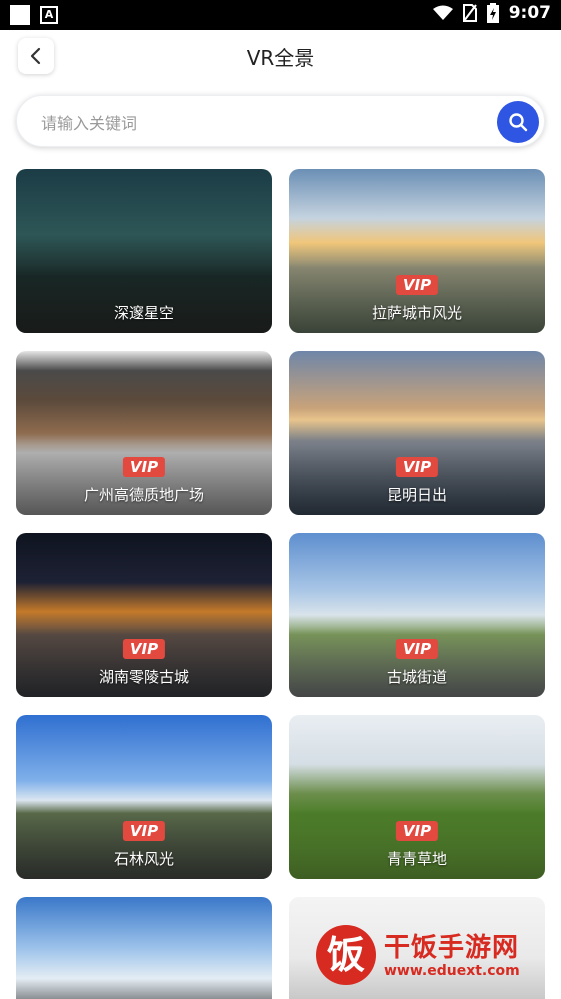 Image resolution: width=561 pixels, height=999 pixels. What do you see at coordinates (261, 123) in the screenshot?
I see `search-input` at bounding box center [261, 123].